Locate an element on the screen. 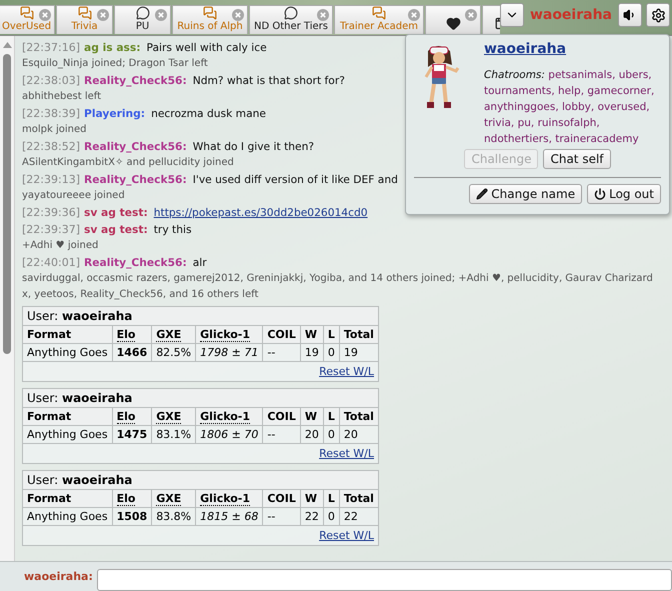 This screenshot has width=672, height=591. room-tab: OverUsed is located at coordinates (27, 19).